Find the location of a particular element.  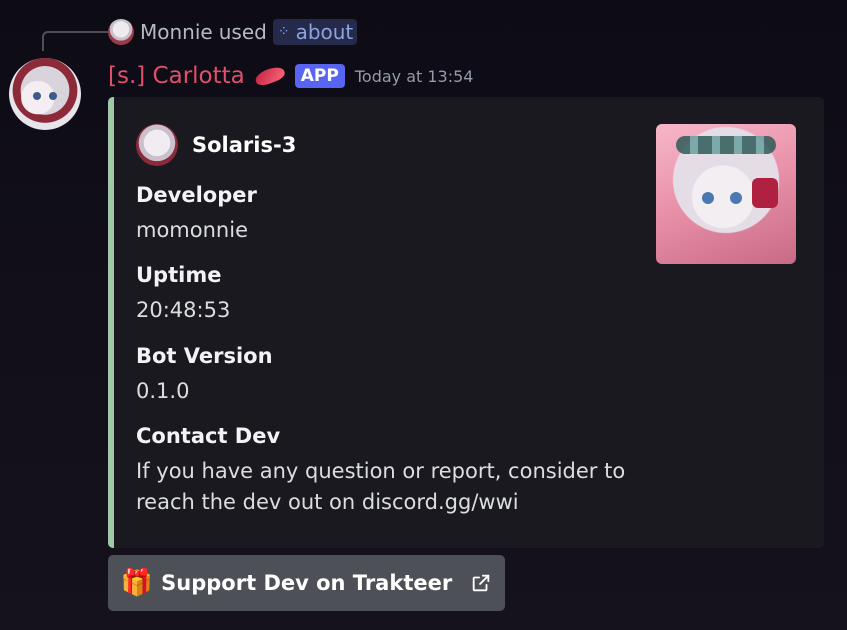

message-timestamp: Today at 13:54 is located at coordinates (414, 76).